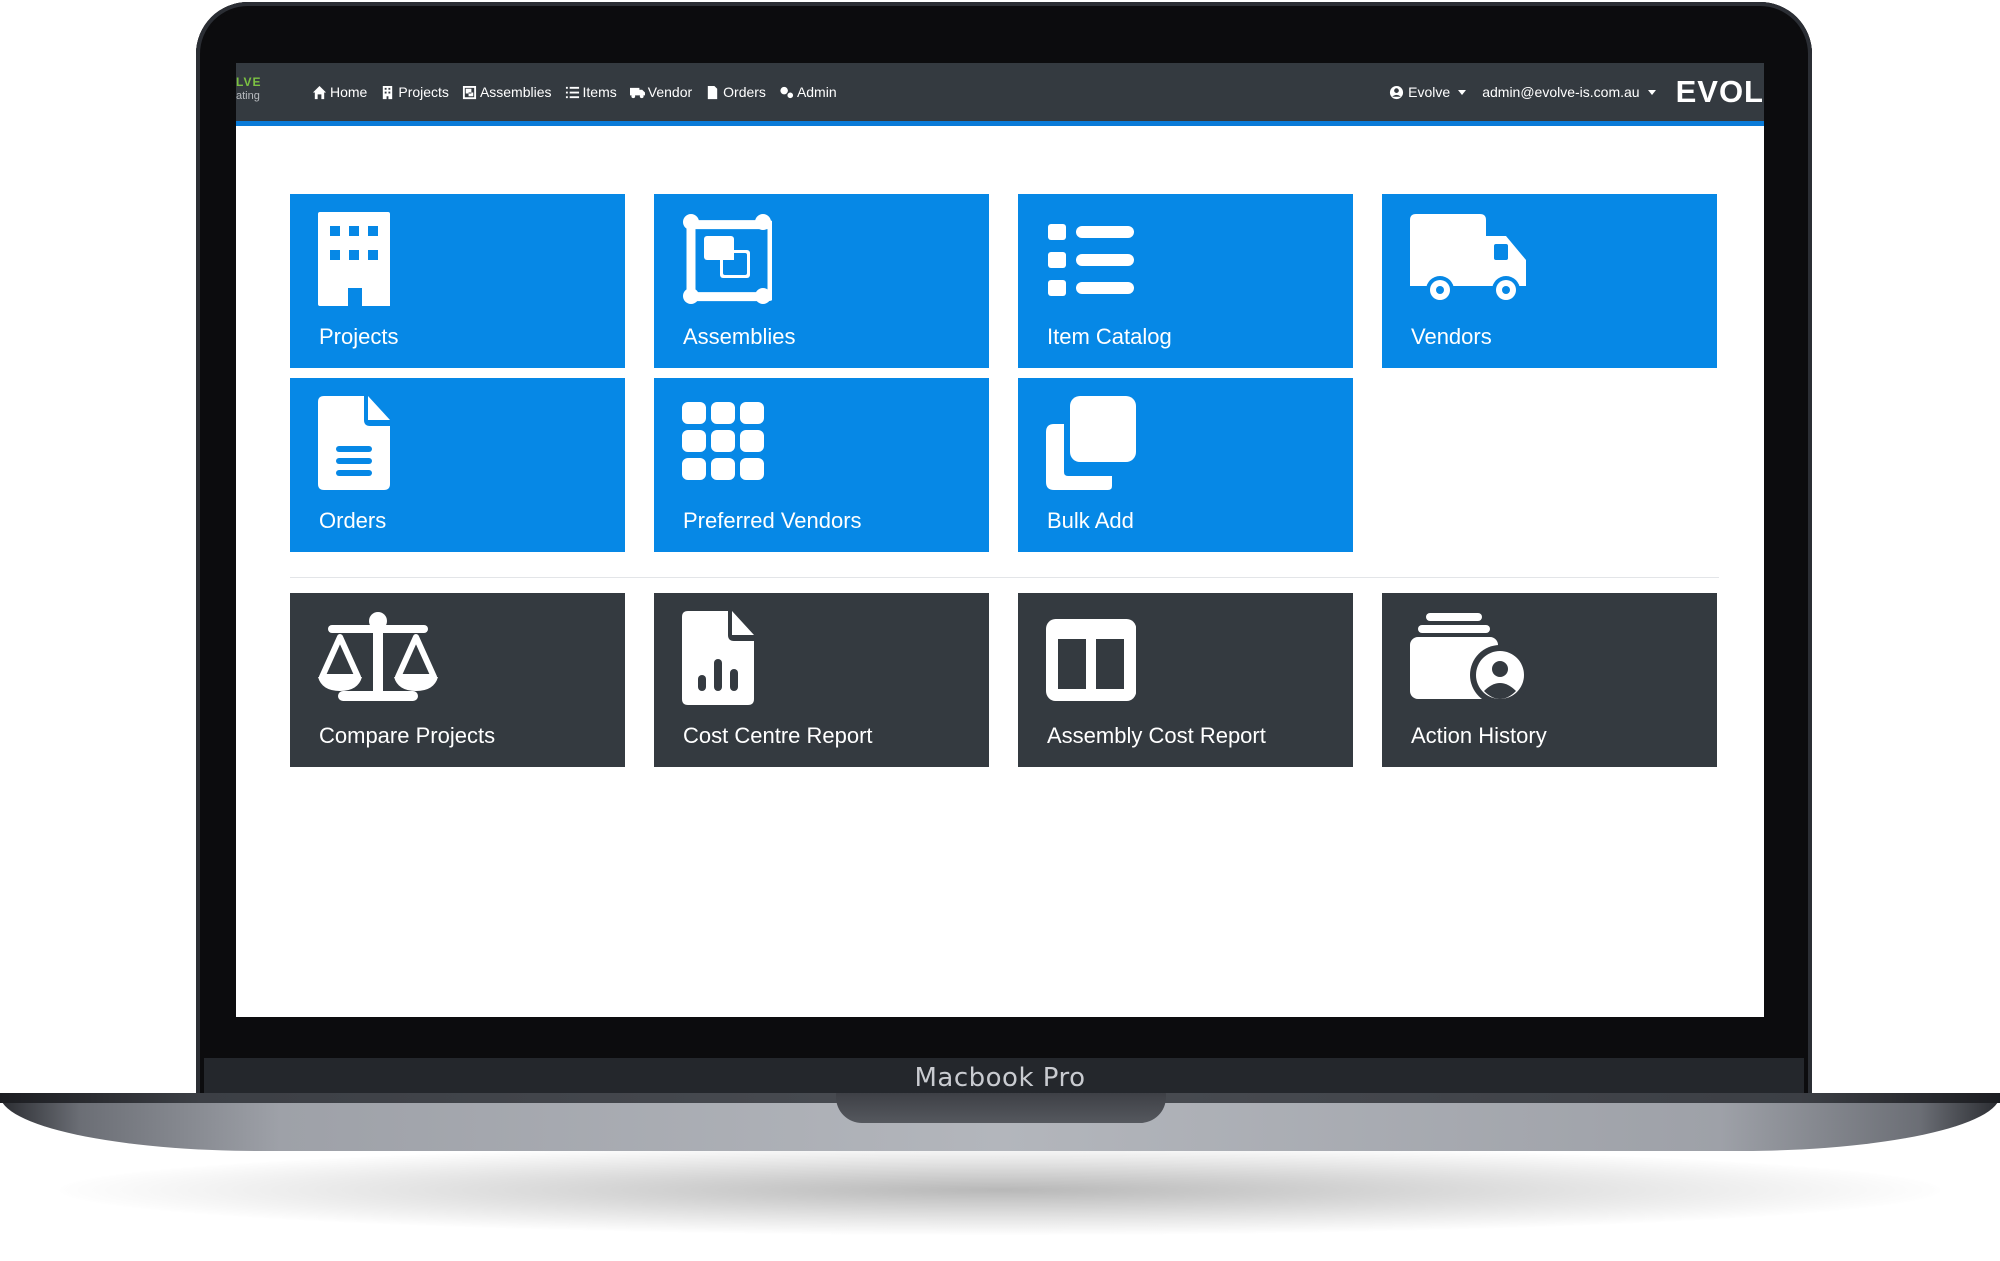  I want to click on tile-bulk-add: Bulk Add, so click(1185, 465).